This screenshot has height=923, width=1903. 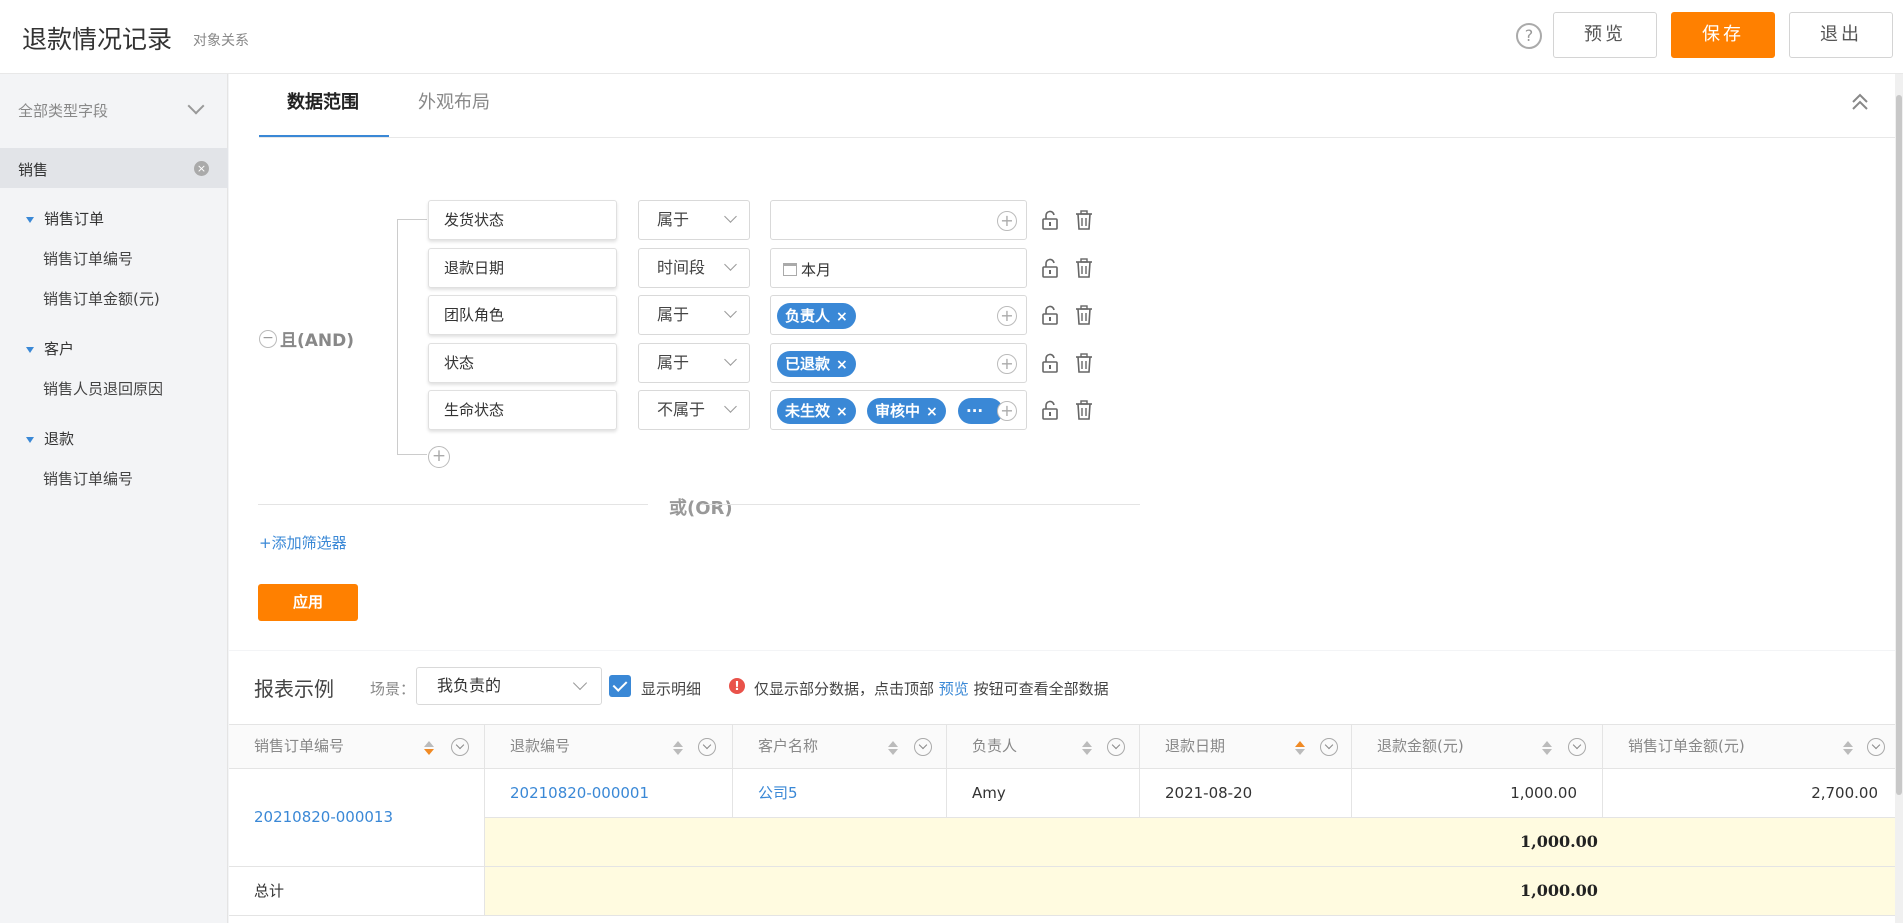 I want to click on value-chip: 审核中 ×, so click(x=906, y=411).